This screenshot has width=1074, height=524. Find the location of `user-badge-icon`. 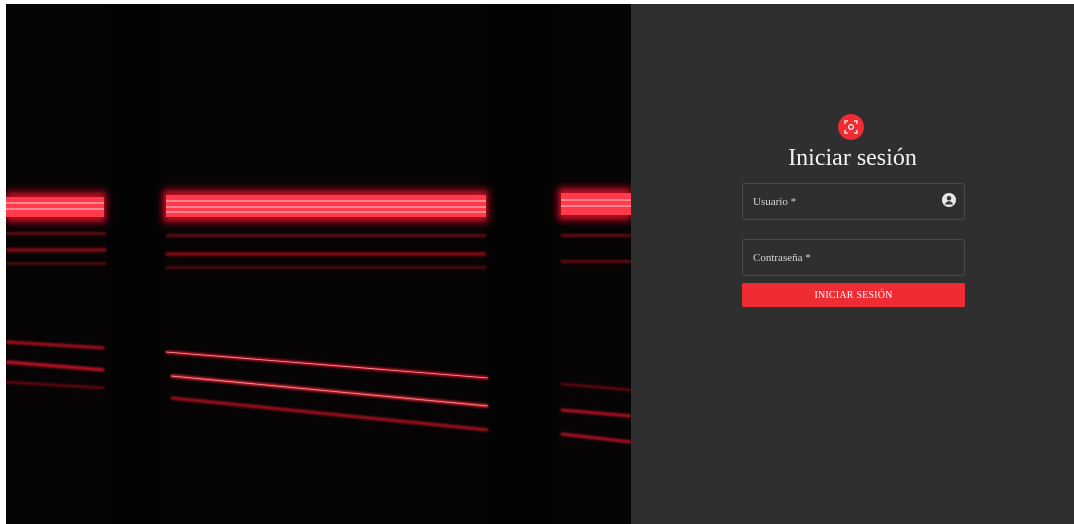

user-badge-icon is located at coordinates (949, 200).